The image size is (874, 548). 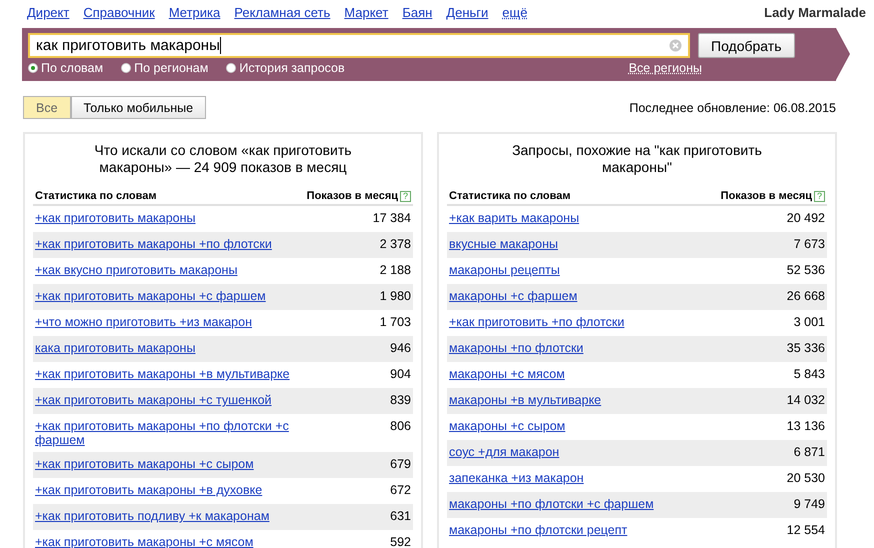 I want to click on last-update: Последнее обновление: 06.08.2015, so click(x=732, y=107).